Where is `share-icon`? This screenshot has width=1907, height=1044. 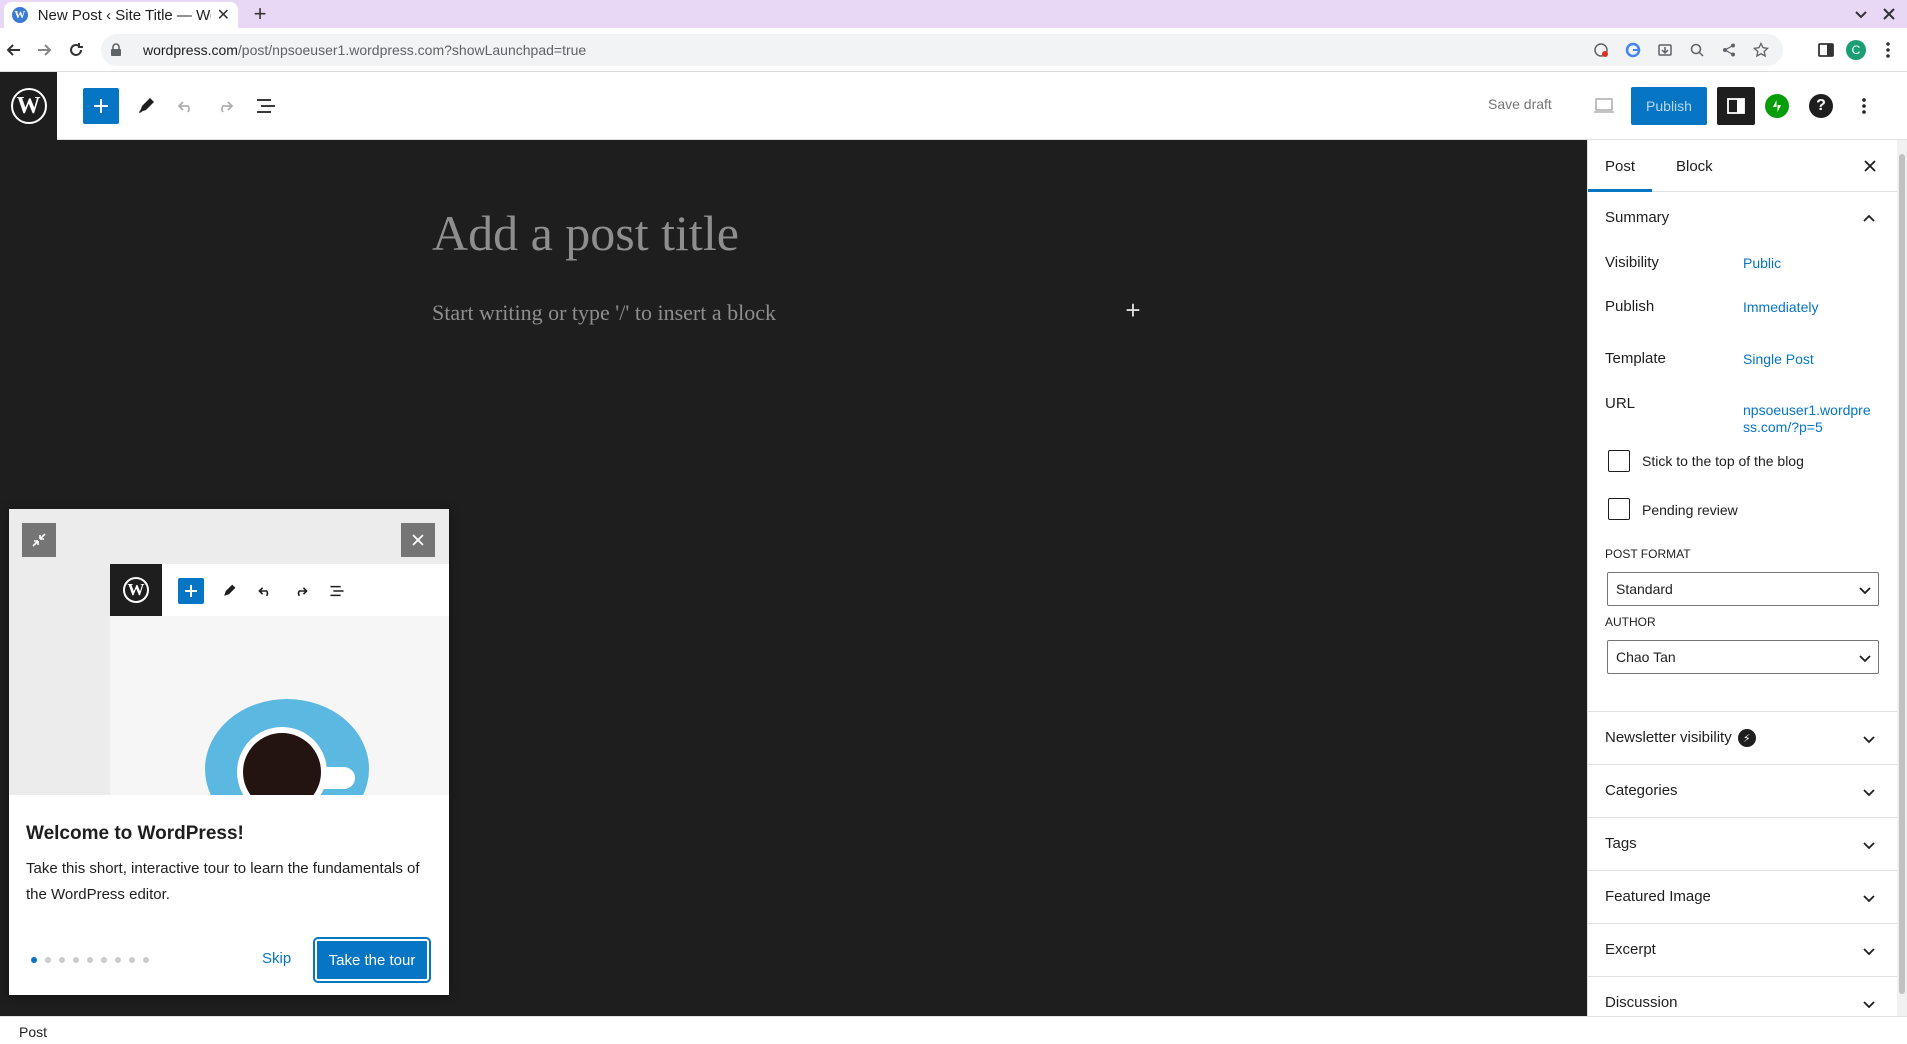
share-icon is located at coordinates (1729, 50).